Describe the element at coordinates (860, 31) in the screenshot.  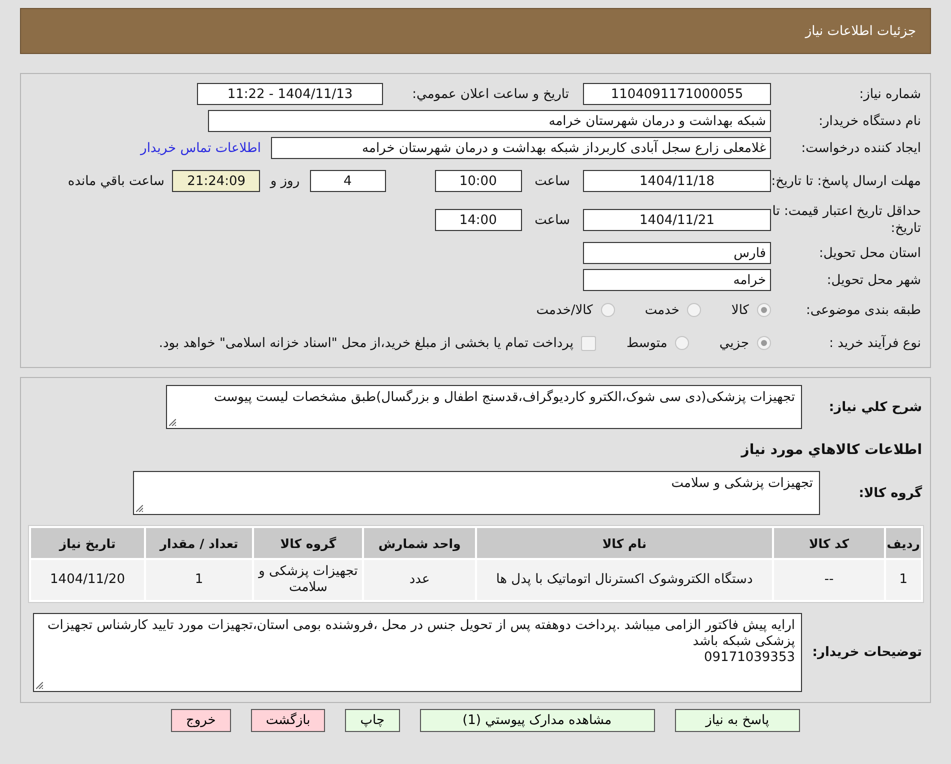
I see `page-title: جزئیات اطلاعات نیاز` at that location.